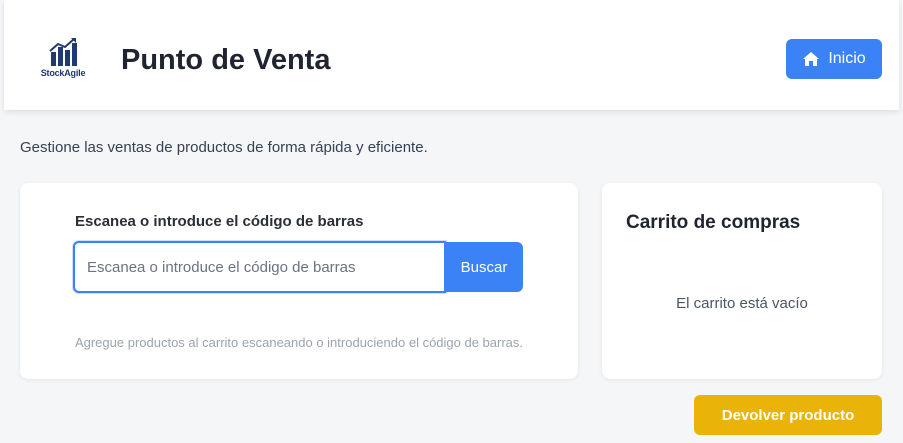  I want to click on stockagile-logo: StockAgile, so click(63, 60).